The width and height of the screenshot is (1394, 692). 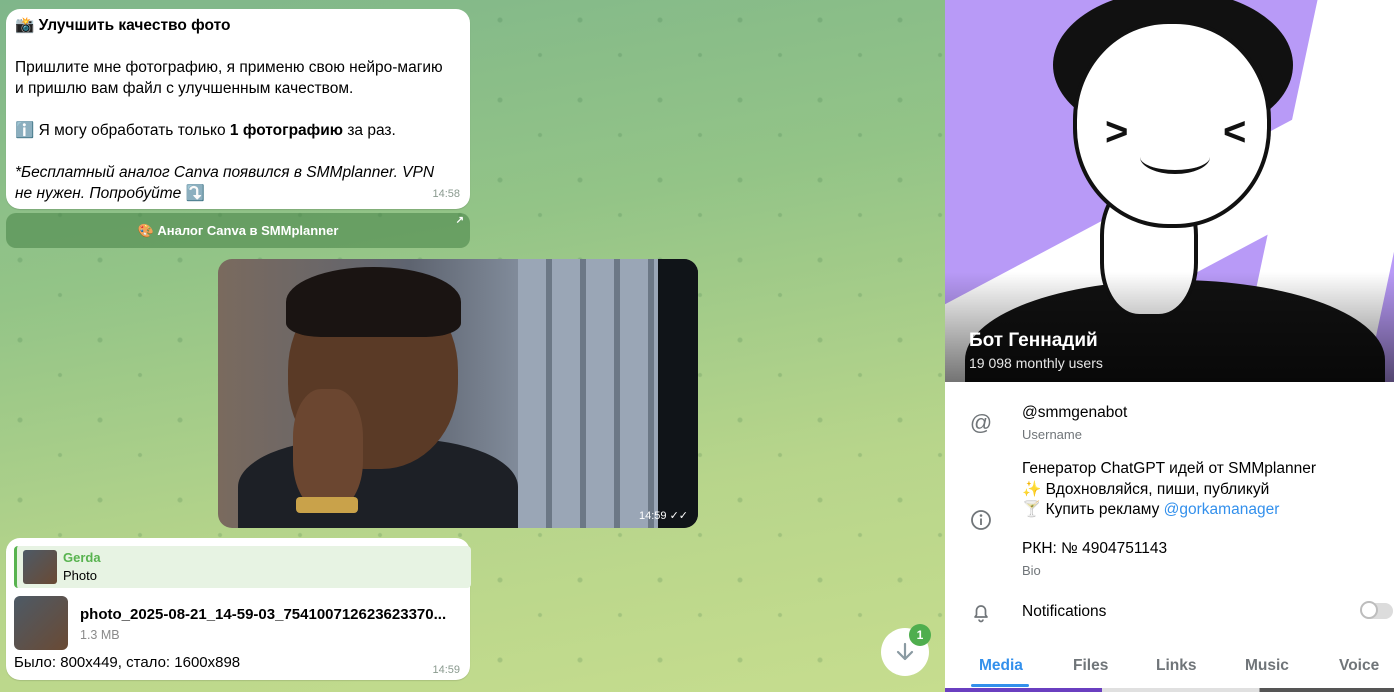 I want to click on message-time: 14:58, so click(x=446, y=194).